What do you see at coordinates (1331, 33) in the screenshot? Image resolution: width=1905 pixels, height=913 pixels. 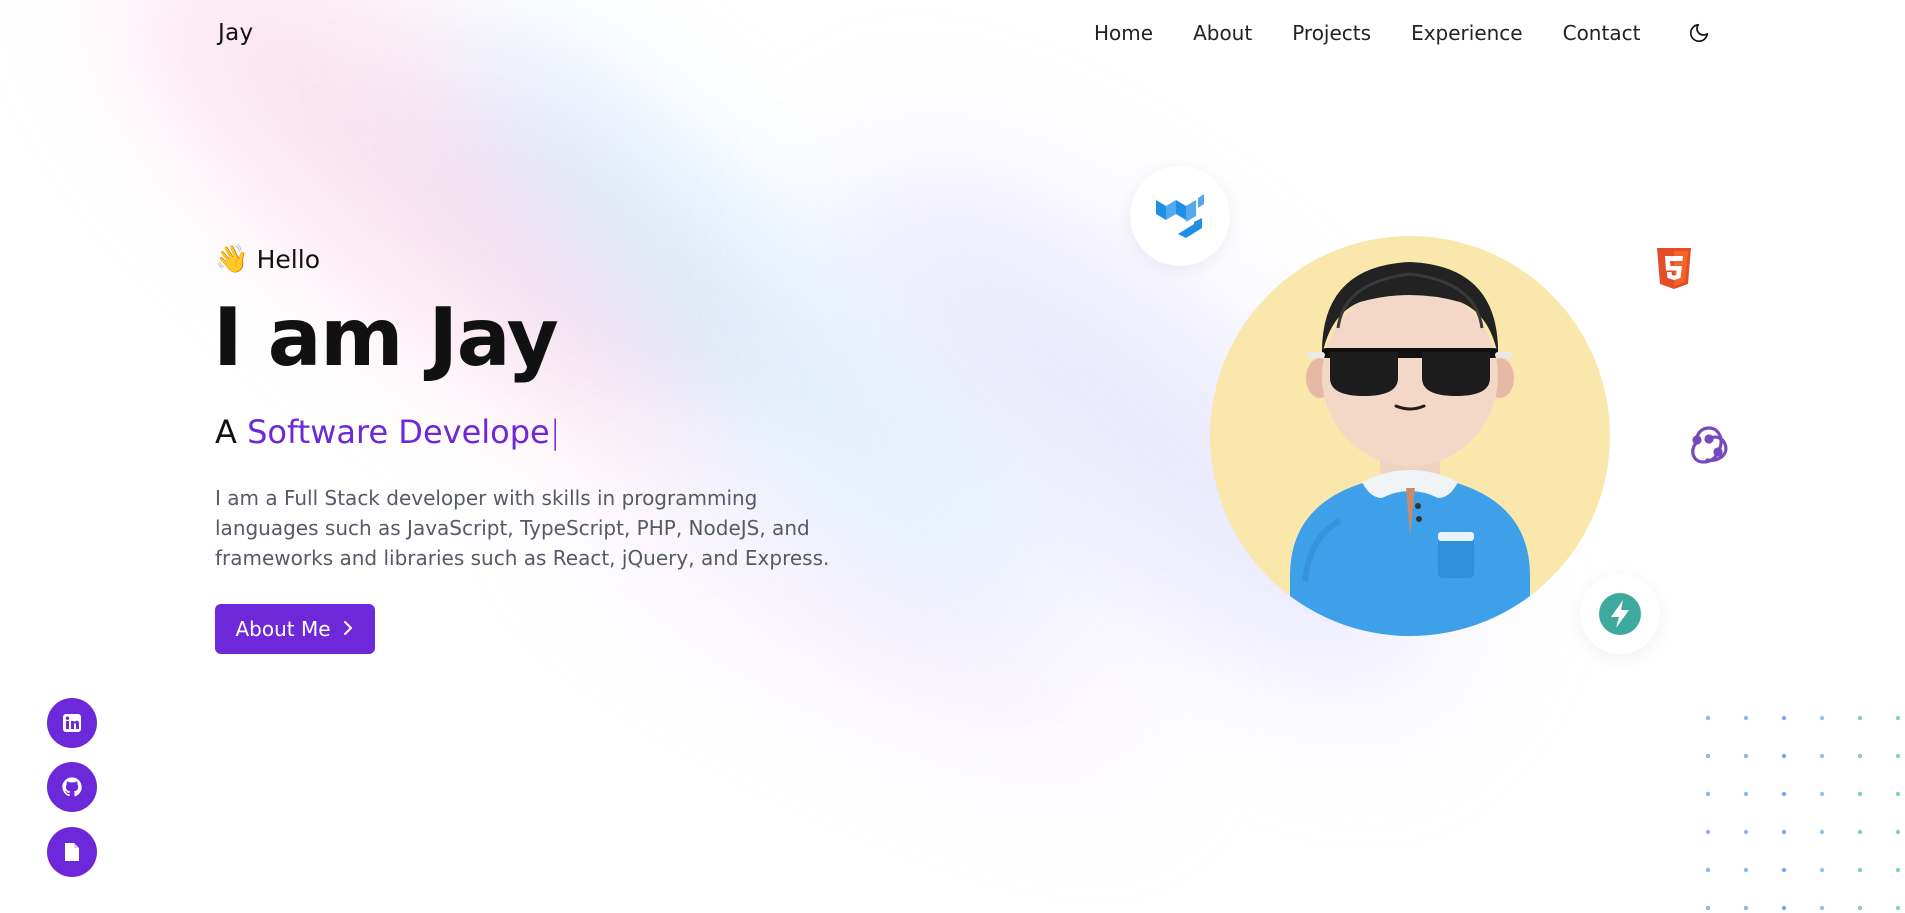 I see `nav-projects: Projects` at bounding box center [1331, 33].